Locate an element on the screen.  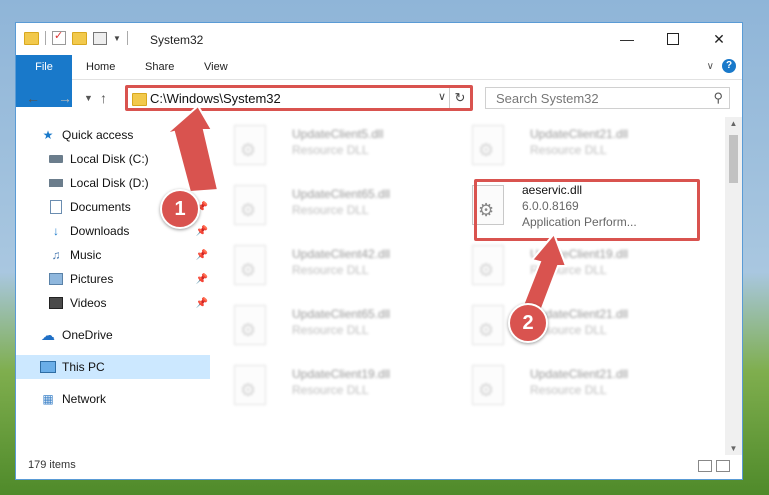
sidebar-item-this-pc: This PC is located at coordinates (113, 367).